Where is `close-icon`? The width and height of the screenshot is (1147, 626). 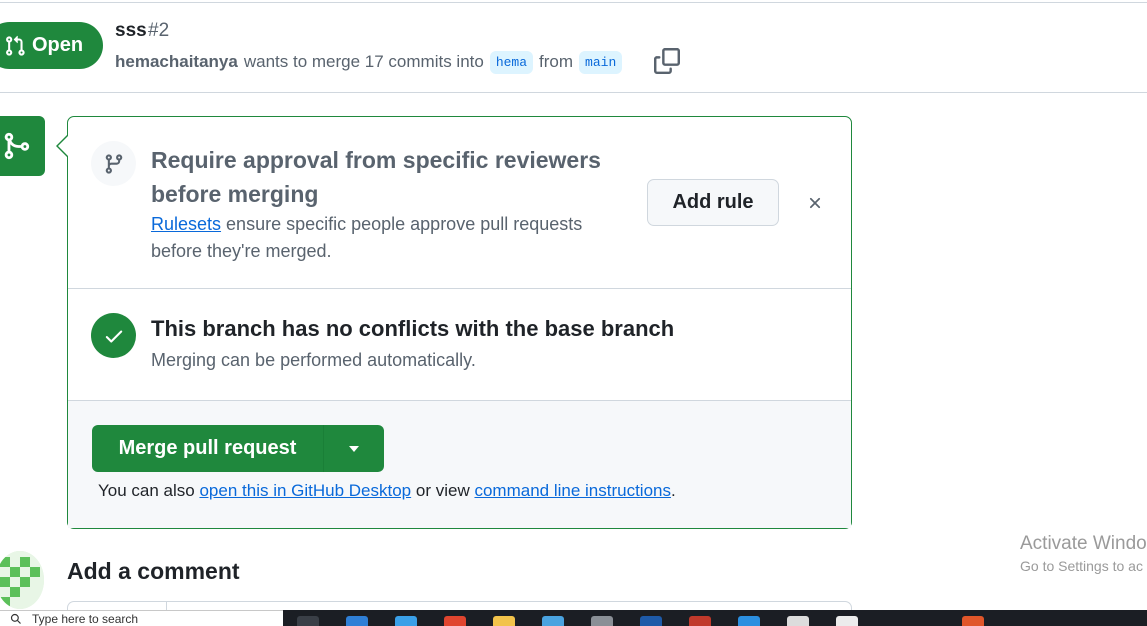
close-icon is located at coordinates (815, 203).